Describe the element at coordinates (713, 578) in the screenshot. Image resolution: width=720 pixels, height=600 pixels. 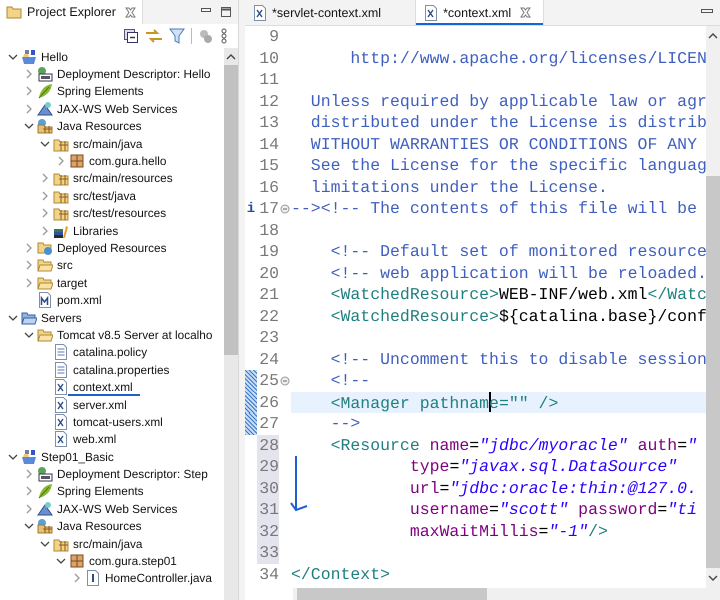
I see `scroll-down-icon` at that location.